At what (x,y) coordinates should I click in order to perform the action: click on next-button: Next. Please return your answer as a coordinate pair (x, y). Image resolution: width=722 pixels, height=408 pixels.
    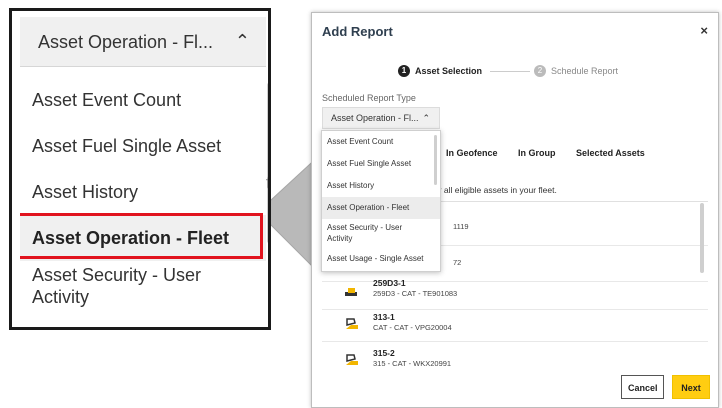
    Looking at the image, I should click on (691, 387).